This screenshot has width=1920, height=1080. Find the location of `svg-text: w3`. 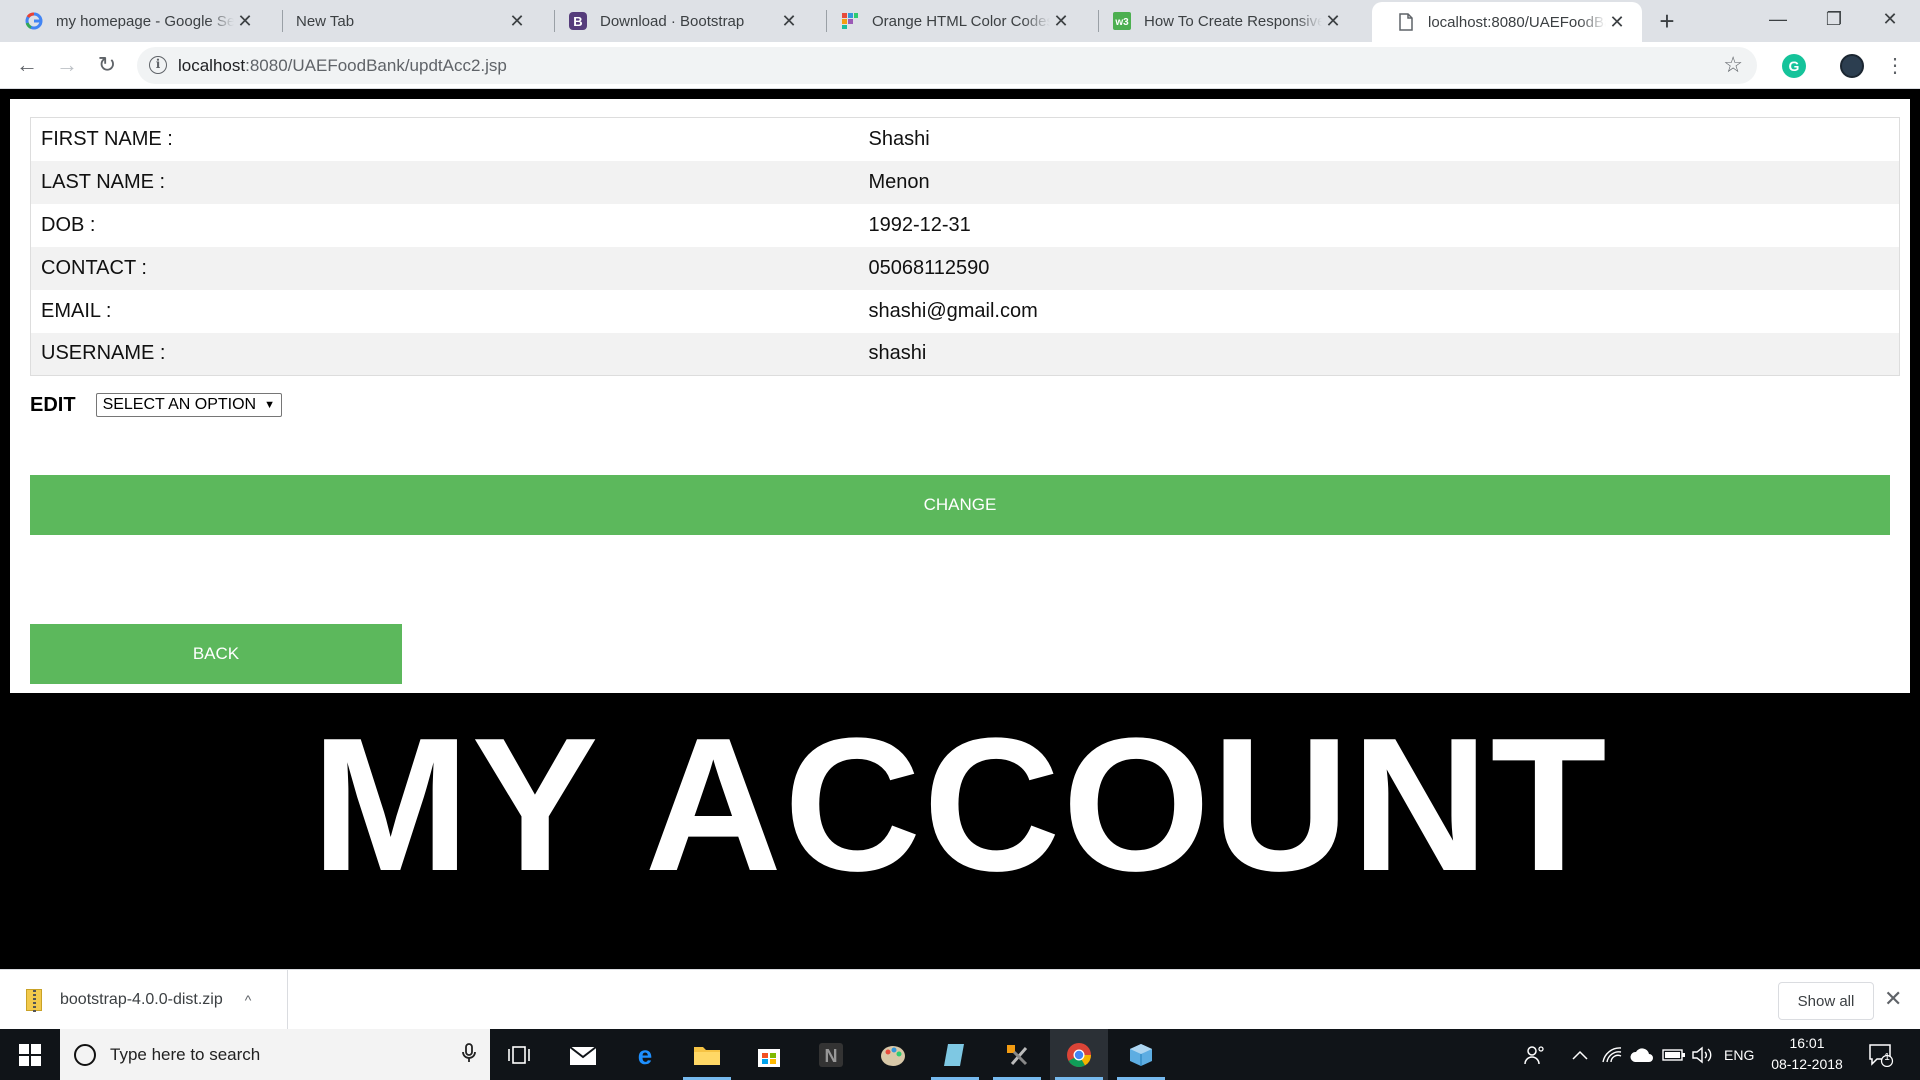

svg-text: w3 is located at coordinates (1121, 22).